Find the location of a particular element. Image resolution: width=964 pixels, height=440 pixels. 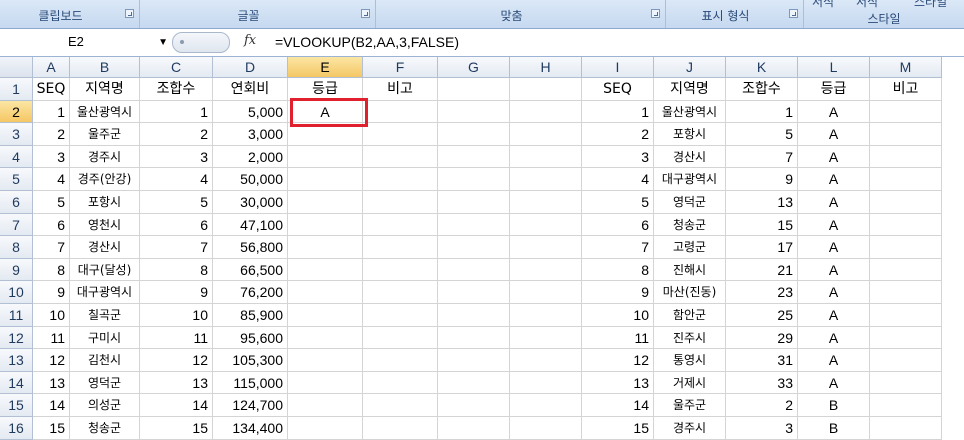

table-cell: 76,200 is located at coordinates (250, 292).